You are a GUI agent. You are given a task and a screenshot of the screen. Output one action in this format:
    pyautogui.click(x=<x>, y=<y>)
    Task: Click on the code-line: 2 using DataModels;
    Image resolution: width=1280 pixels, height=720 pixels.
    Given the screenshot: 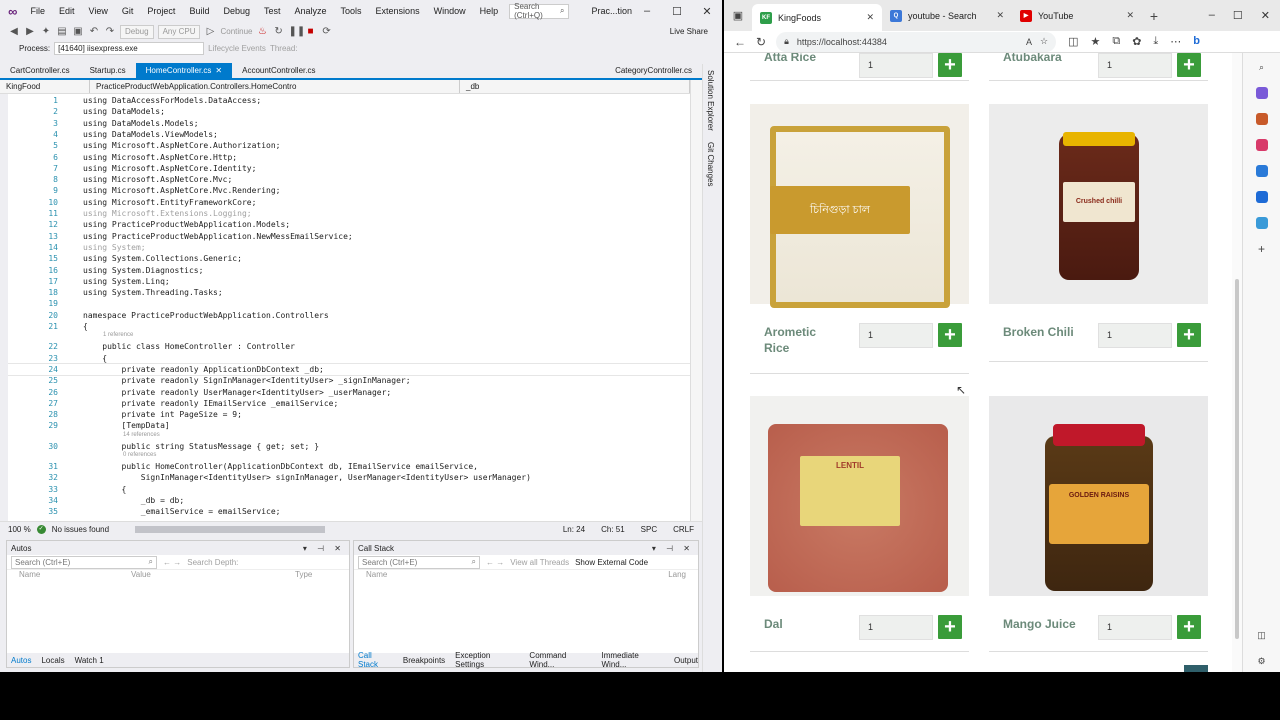 What is the action you would take?
    pyautogui.click(x=349, y=111)
    